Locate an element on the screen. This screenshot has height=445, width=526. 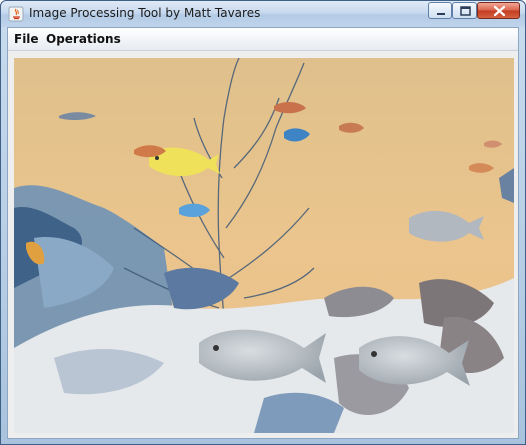
window-title: Image Processing Tool by Matt Tavares is located at coordinates (145, 13).